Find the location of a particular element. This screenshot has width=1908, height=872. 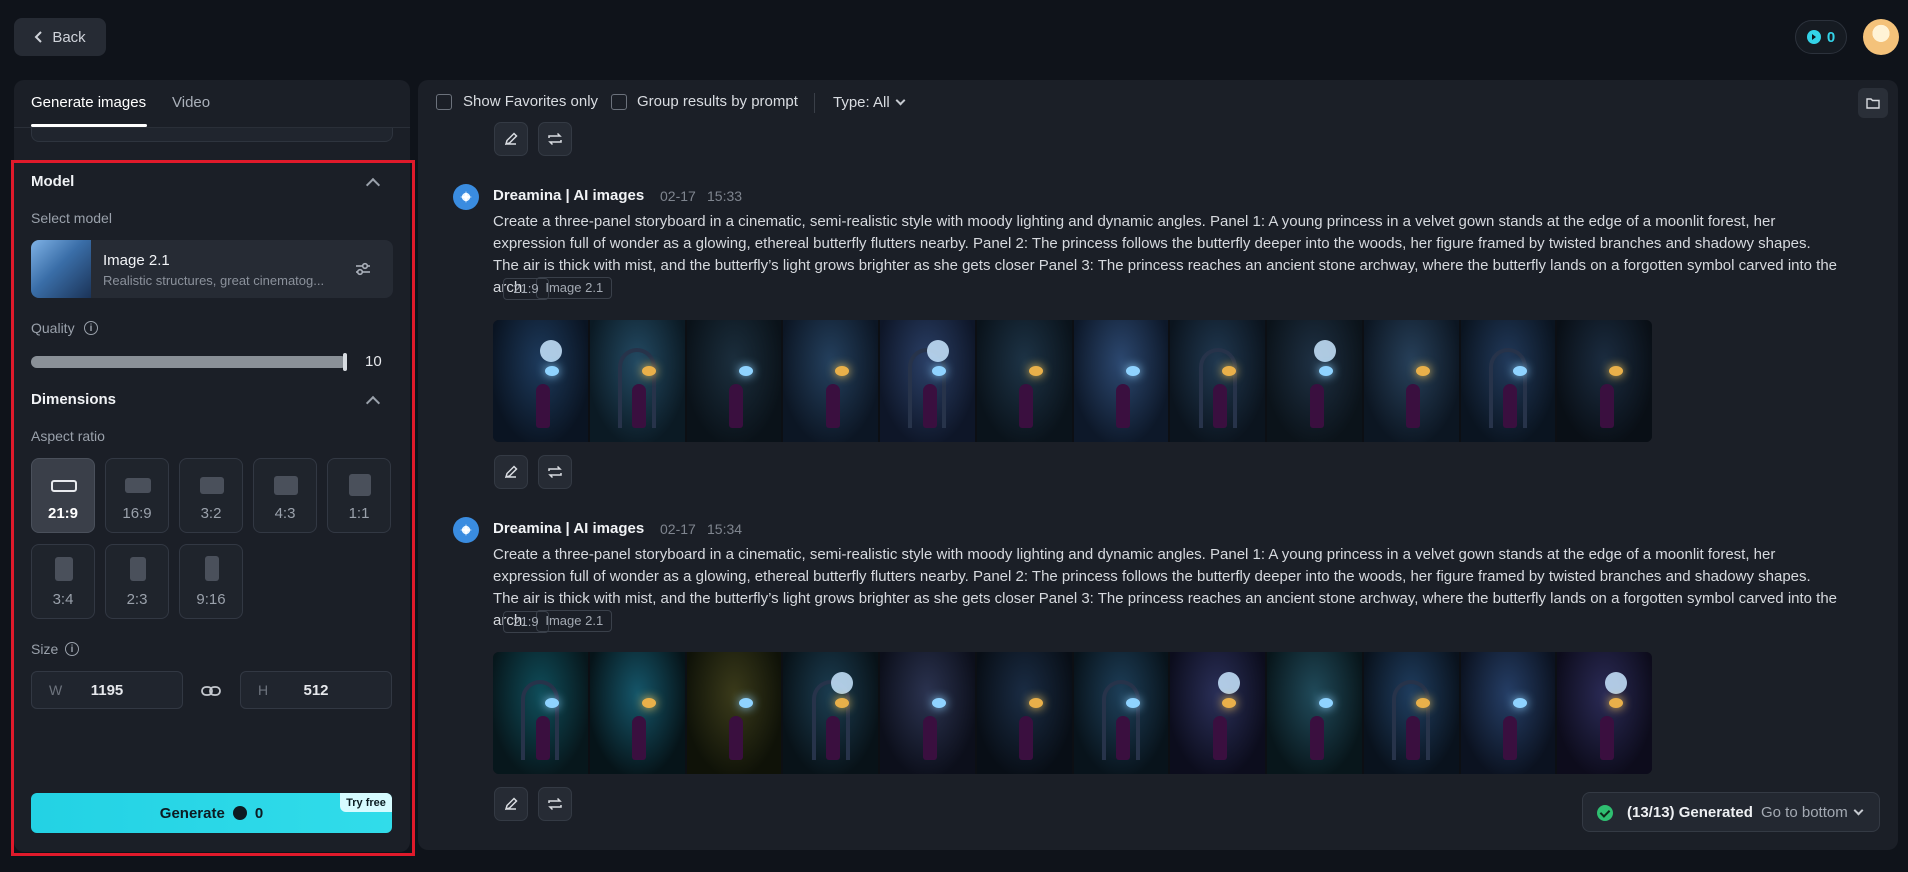

ratio-1-1: 1:1 is located at coordinates (359, 495).